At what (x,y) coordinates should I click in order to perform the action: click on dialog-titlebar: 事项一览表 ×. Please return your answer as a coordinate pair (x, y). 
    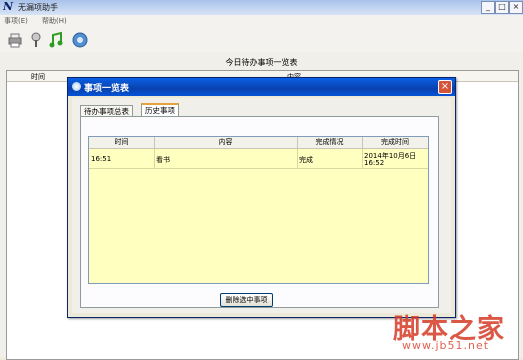
    Looking at the image, I should click on (261, 87).